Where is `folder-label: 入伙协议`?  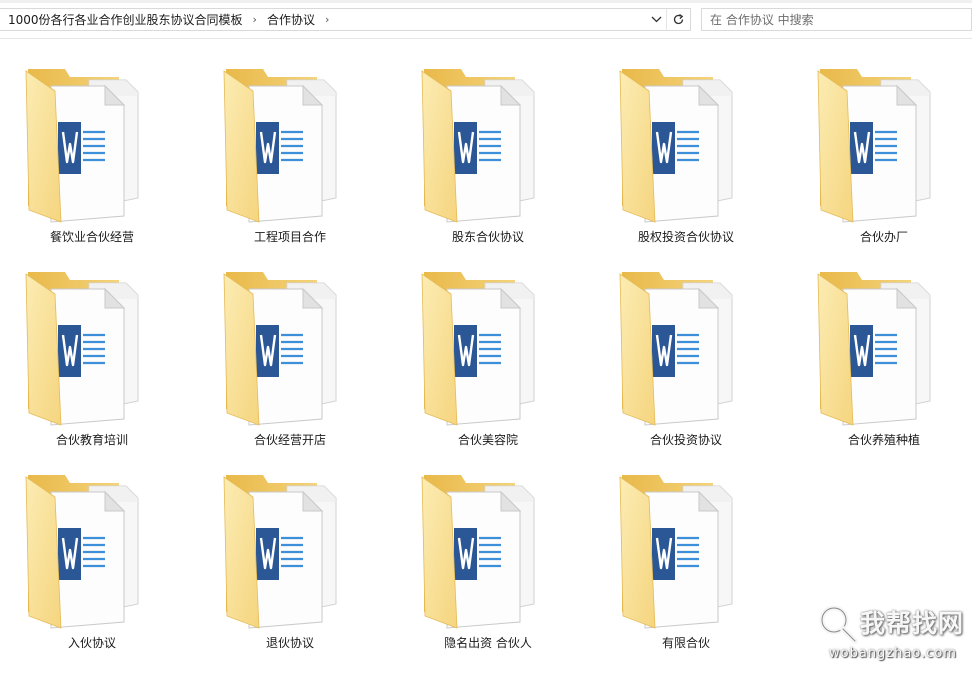
folder-label: 入伙协议 is located at coordinates (91, 643).